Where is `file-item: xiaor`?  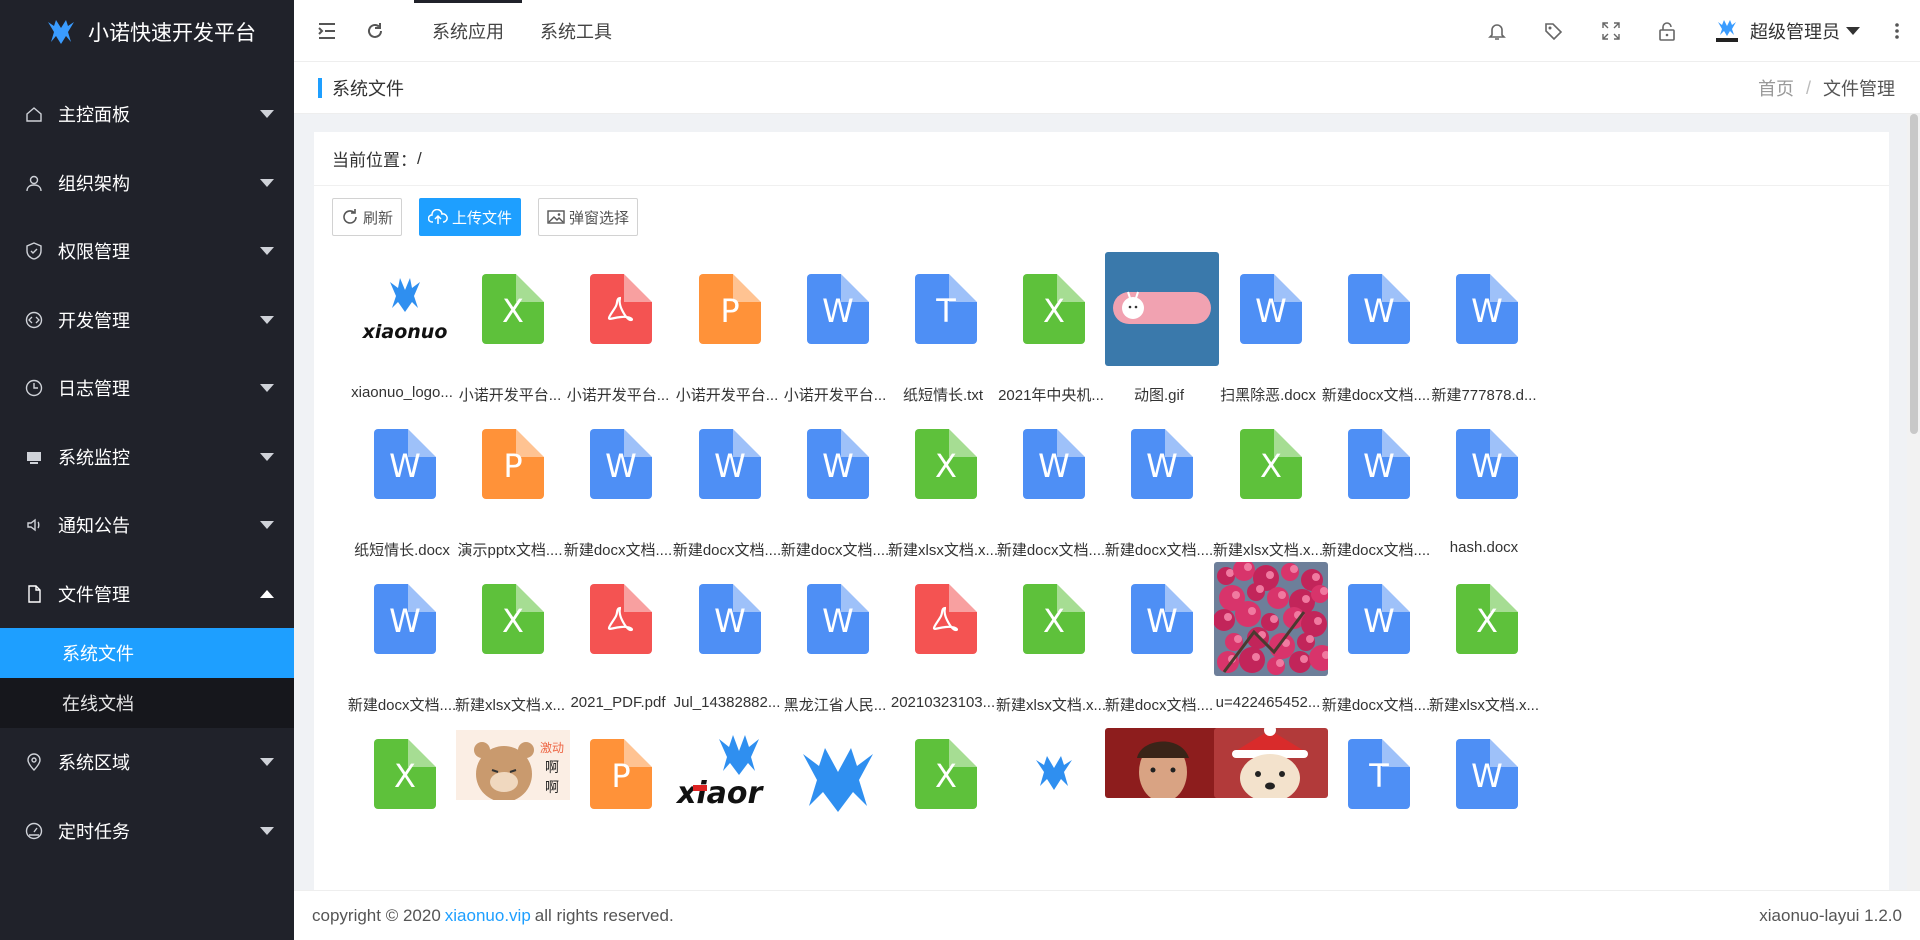
file-item: xiaor is located at coordinates (719, 803).